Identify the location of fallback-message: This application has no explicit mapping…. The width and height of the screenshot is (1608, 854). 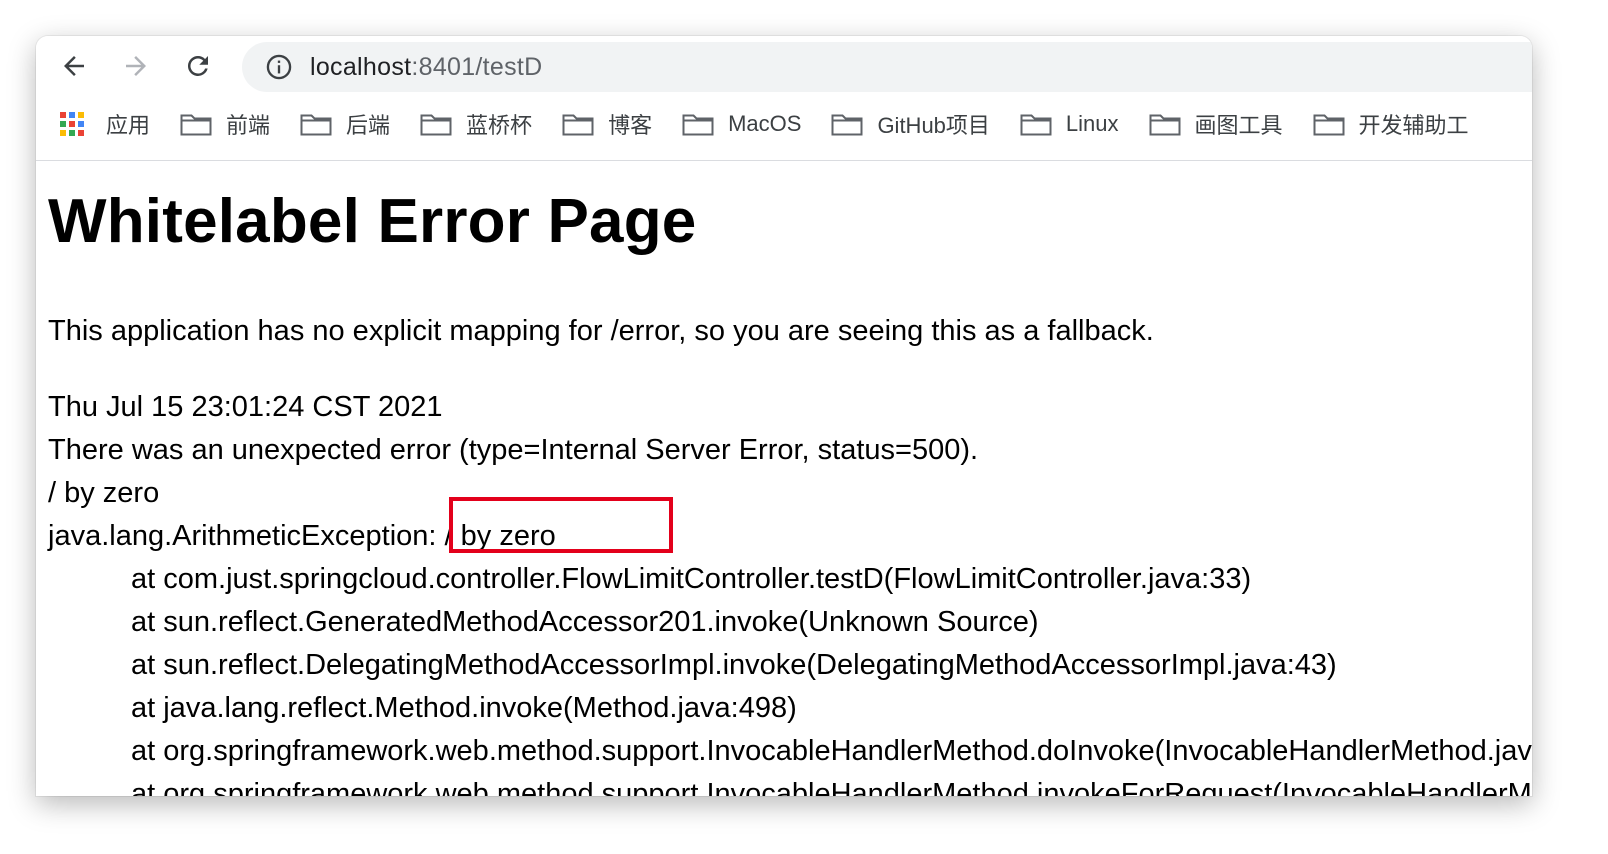
(601, 331).